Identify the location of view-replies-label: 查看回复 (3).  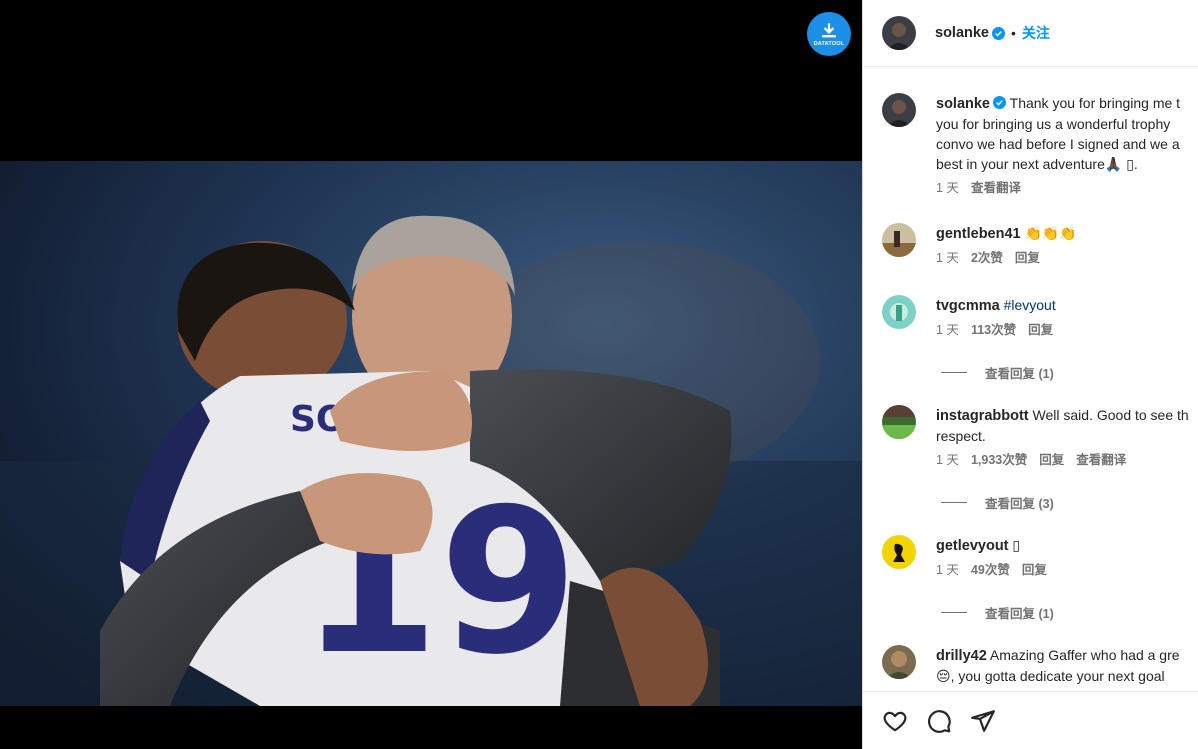
(1019, 504).